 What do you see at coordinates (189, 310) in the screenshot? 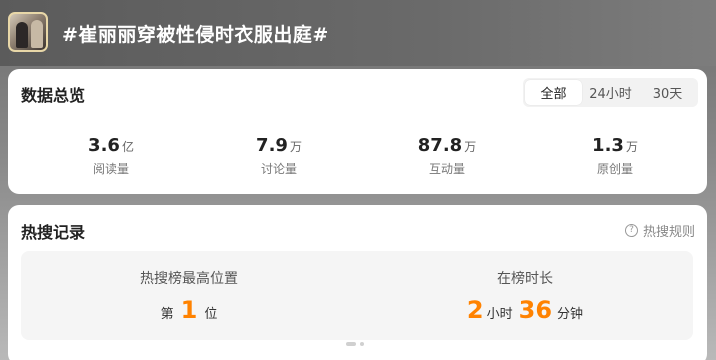
I see `rank-value: 1` at bounding box center [189, 310].